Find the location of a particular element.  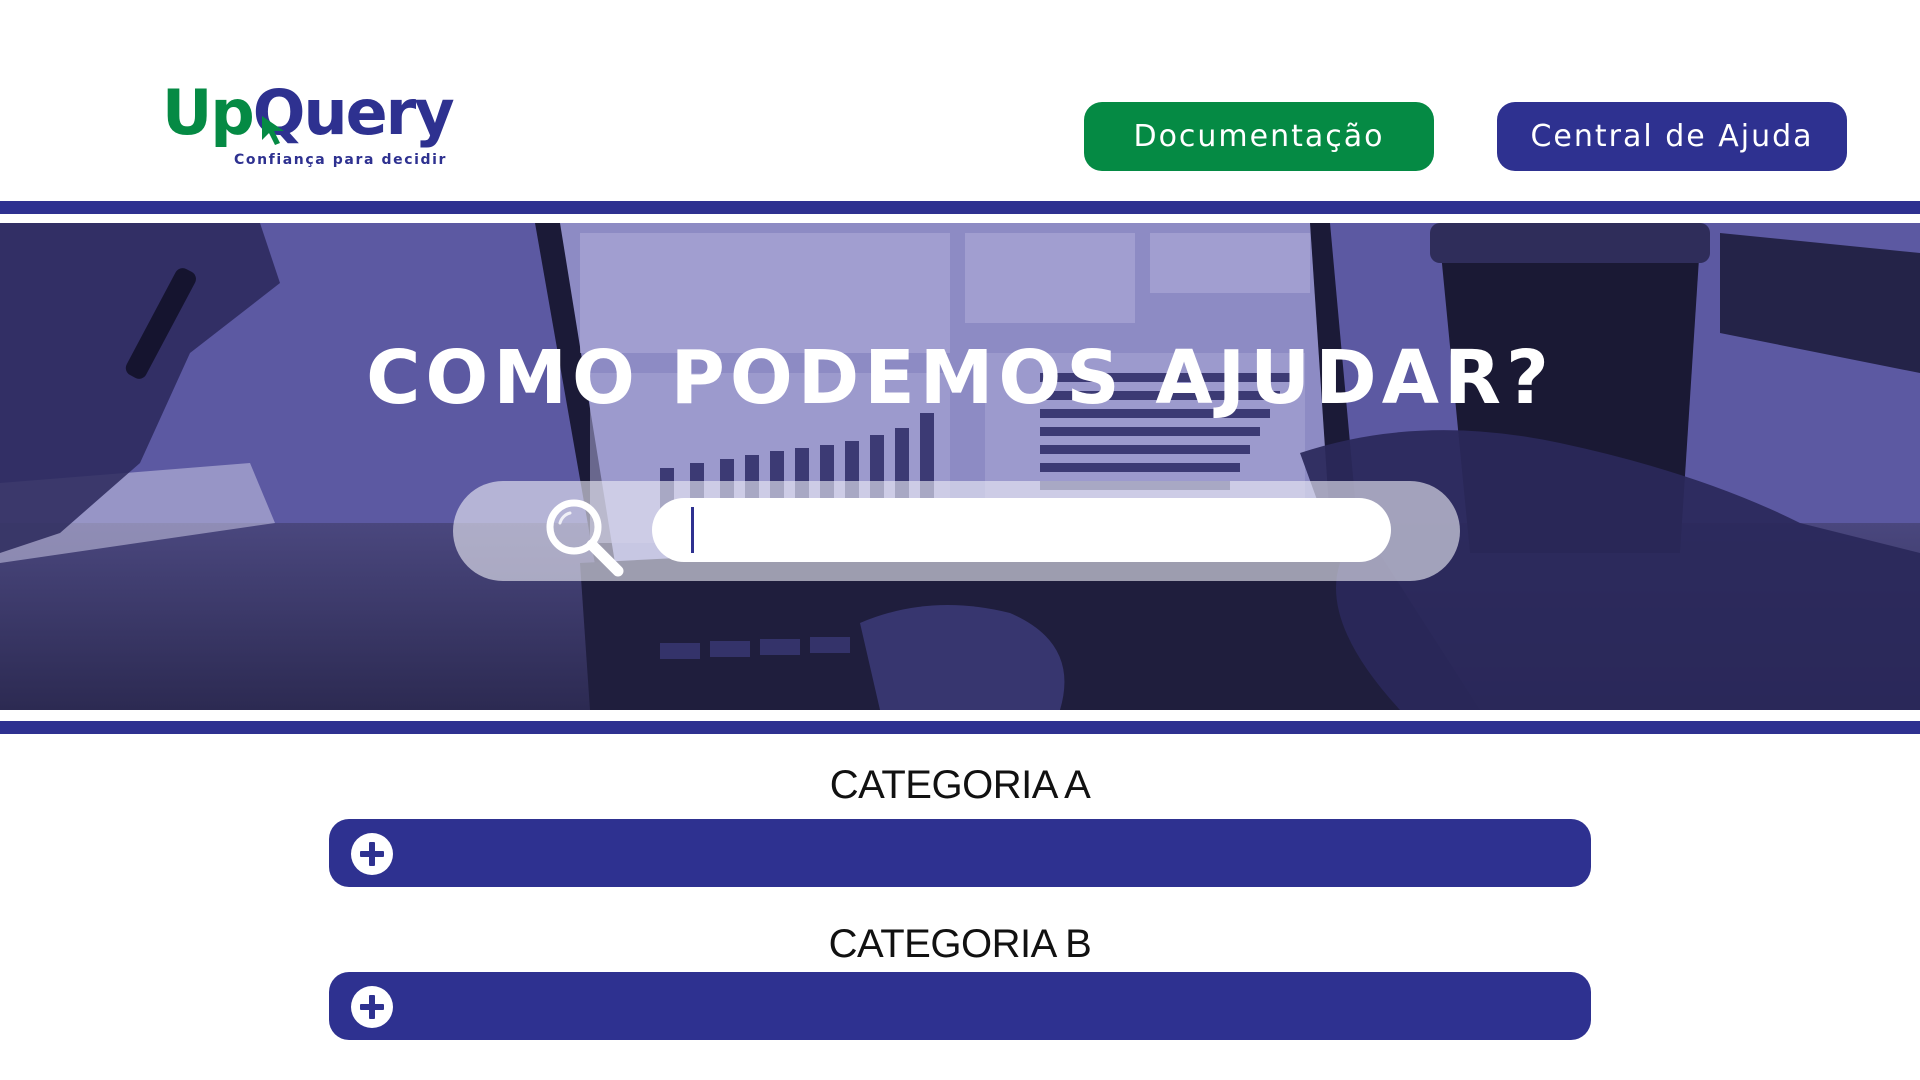

search-icon is located at coordinates (583, 536).